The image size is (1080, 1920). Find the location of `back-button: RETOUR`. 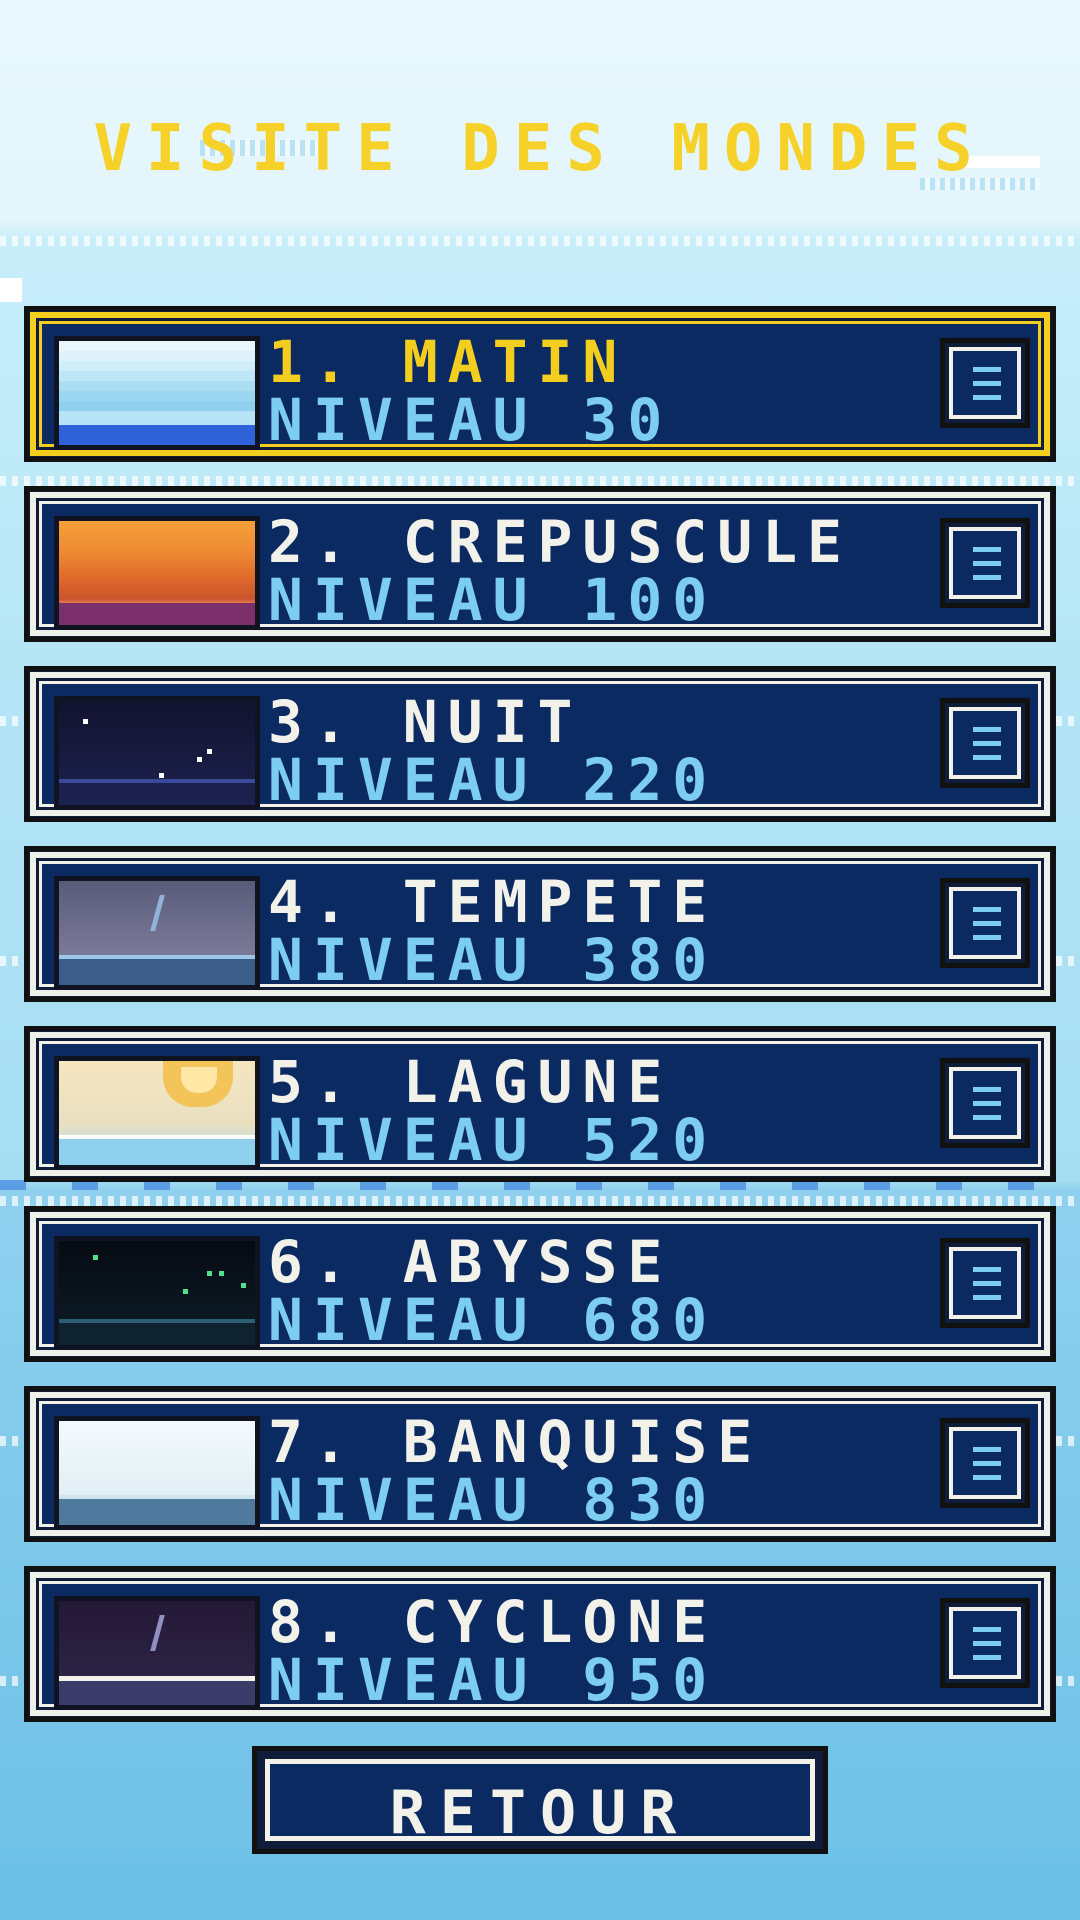

back-button: RETOUR is located at coordinates (540, 1800).